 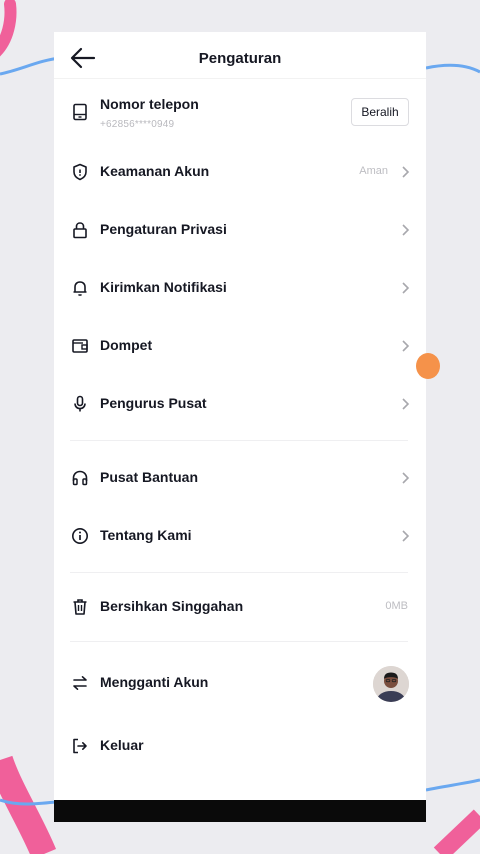 What do you see at coordinates (240, 346) in the screenshot?
I see `menu-item-wallet: Dompet` at bounding box center [240, 346].